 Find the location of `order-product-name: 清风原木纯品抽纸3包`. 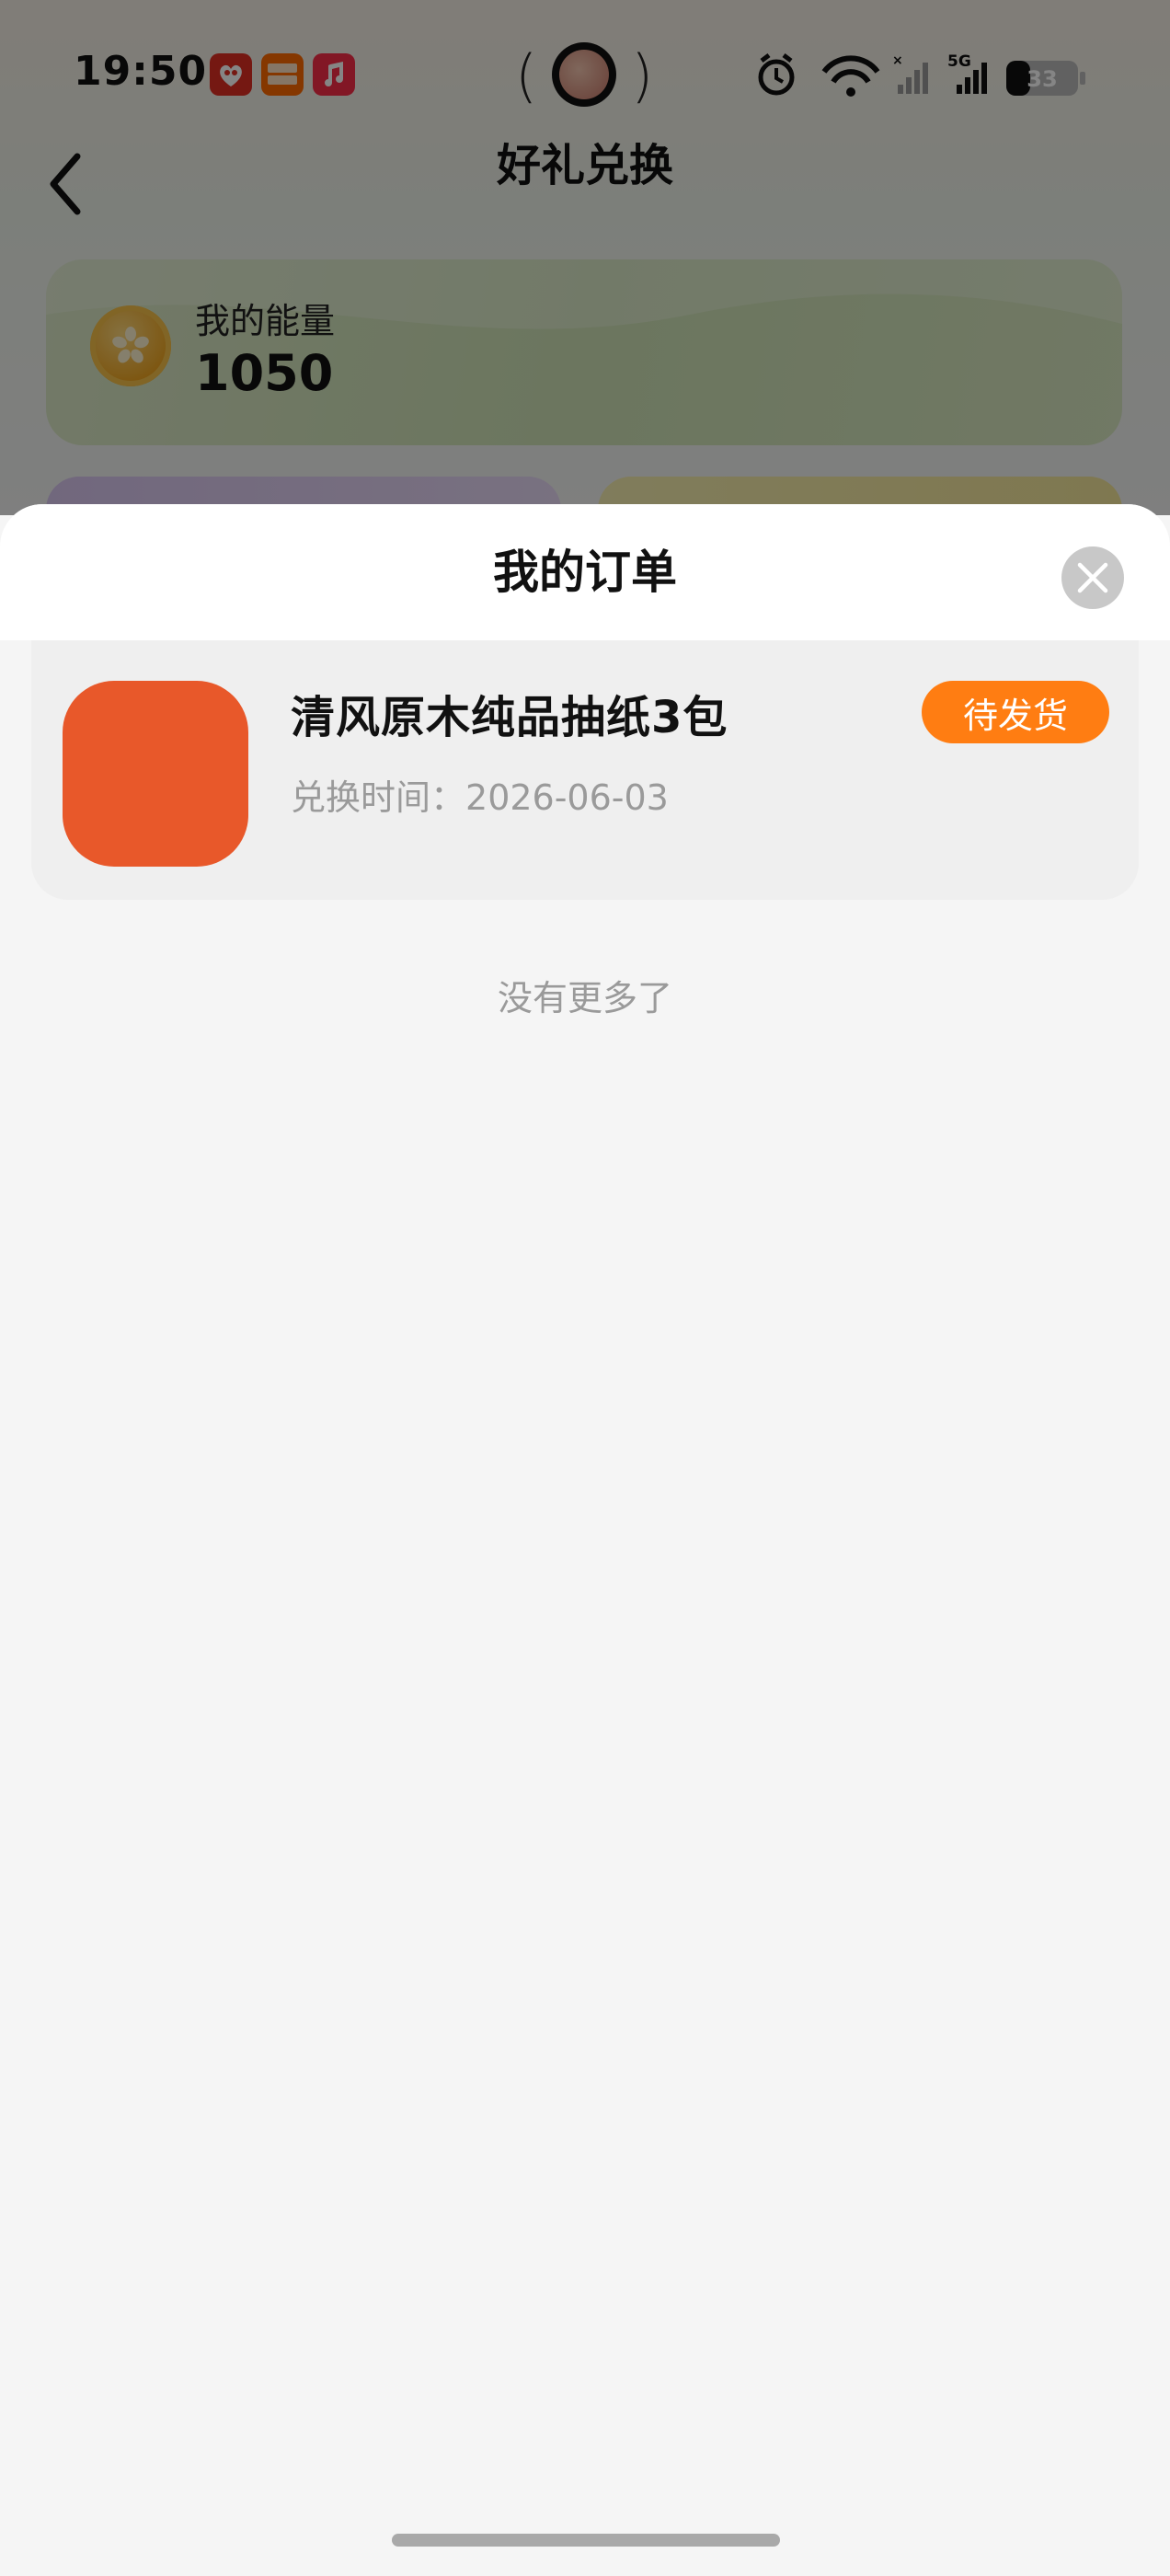

order-product-name: 清风原木纯品抽纸3包 is located at coordinates (509, 717).